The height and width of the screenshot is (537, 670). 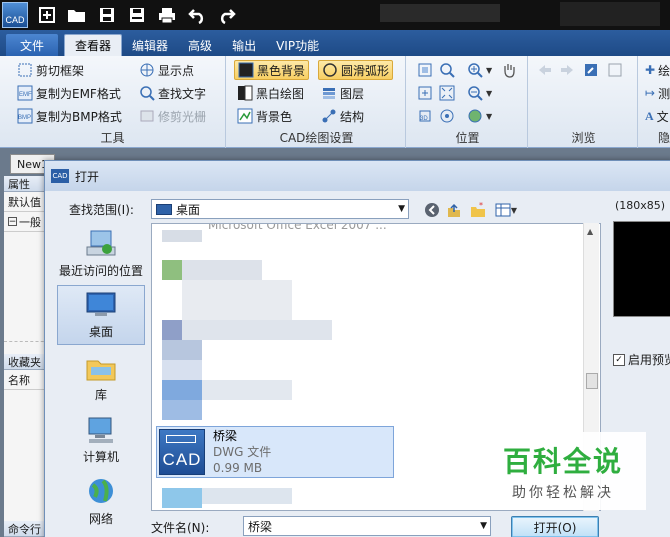 I want to click on place-network: 网络, so click(x=101, y=501).